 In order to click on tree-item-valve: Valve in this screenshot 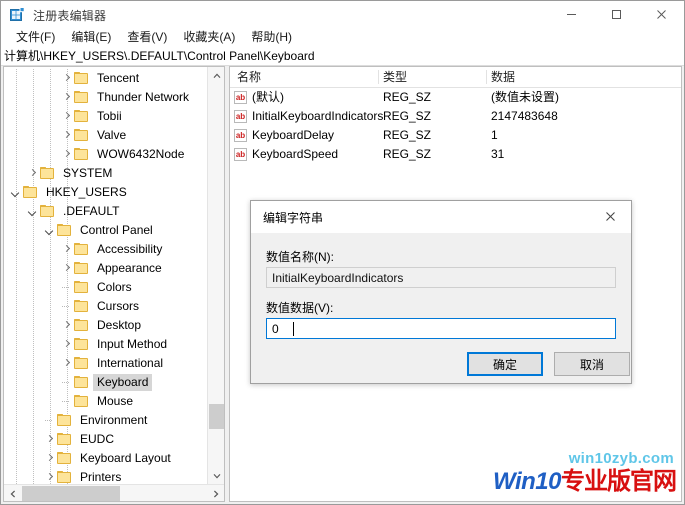, I will do `click(104, 135)`.